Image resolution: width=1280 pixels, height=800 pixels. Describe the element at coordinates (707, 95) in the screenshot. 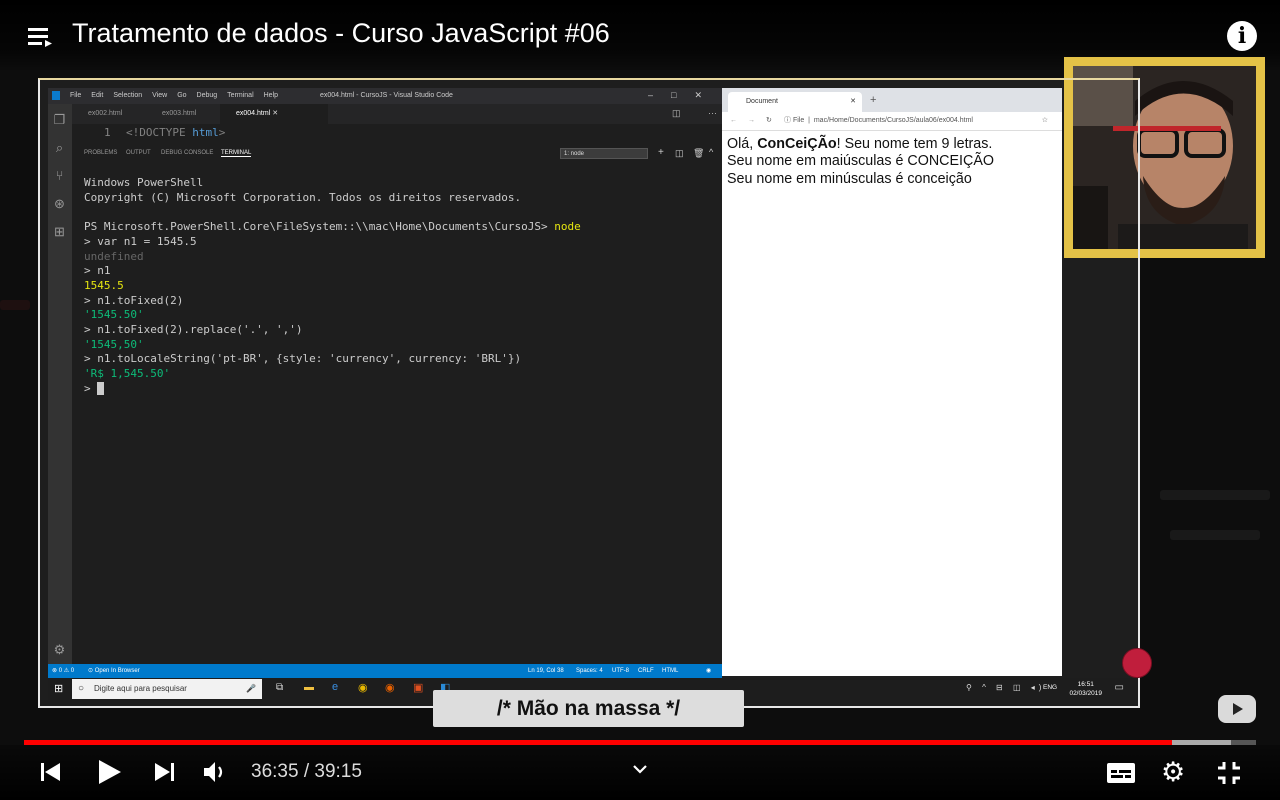

I see `close-icon: ✕` at that location.